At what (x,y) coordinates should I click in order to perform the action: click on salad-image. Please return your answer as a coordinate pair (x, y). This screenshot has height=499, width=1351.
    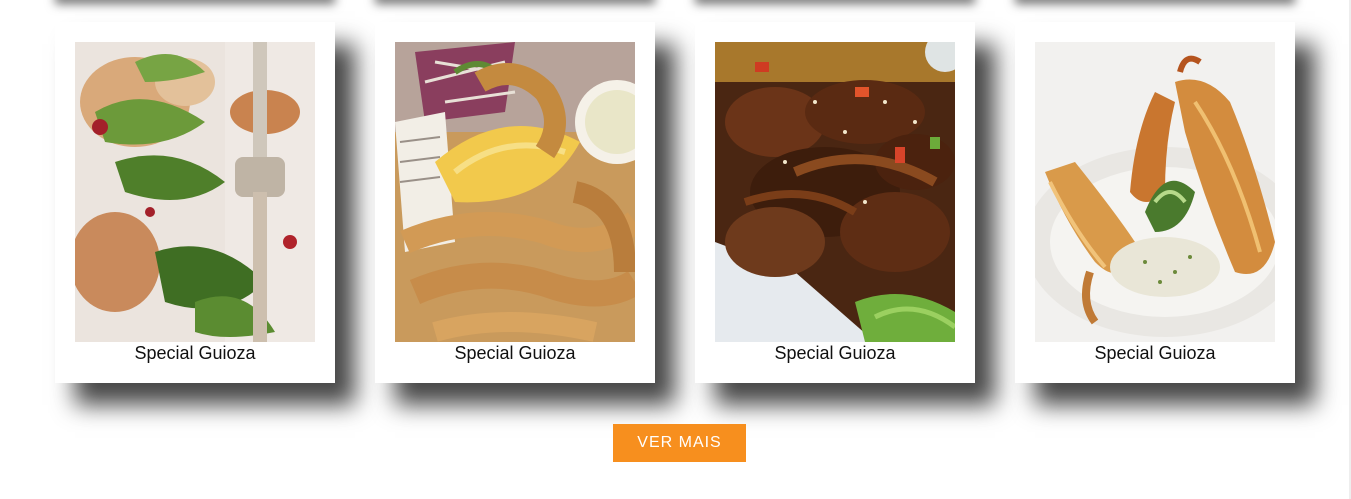
    Looking at the image, I should click on (195, 192).